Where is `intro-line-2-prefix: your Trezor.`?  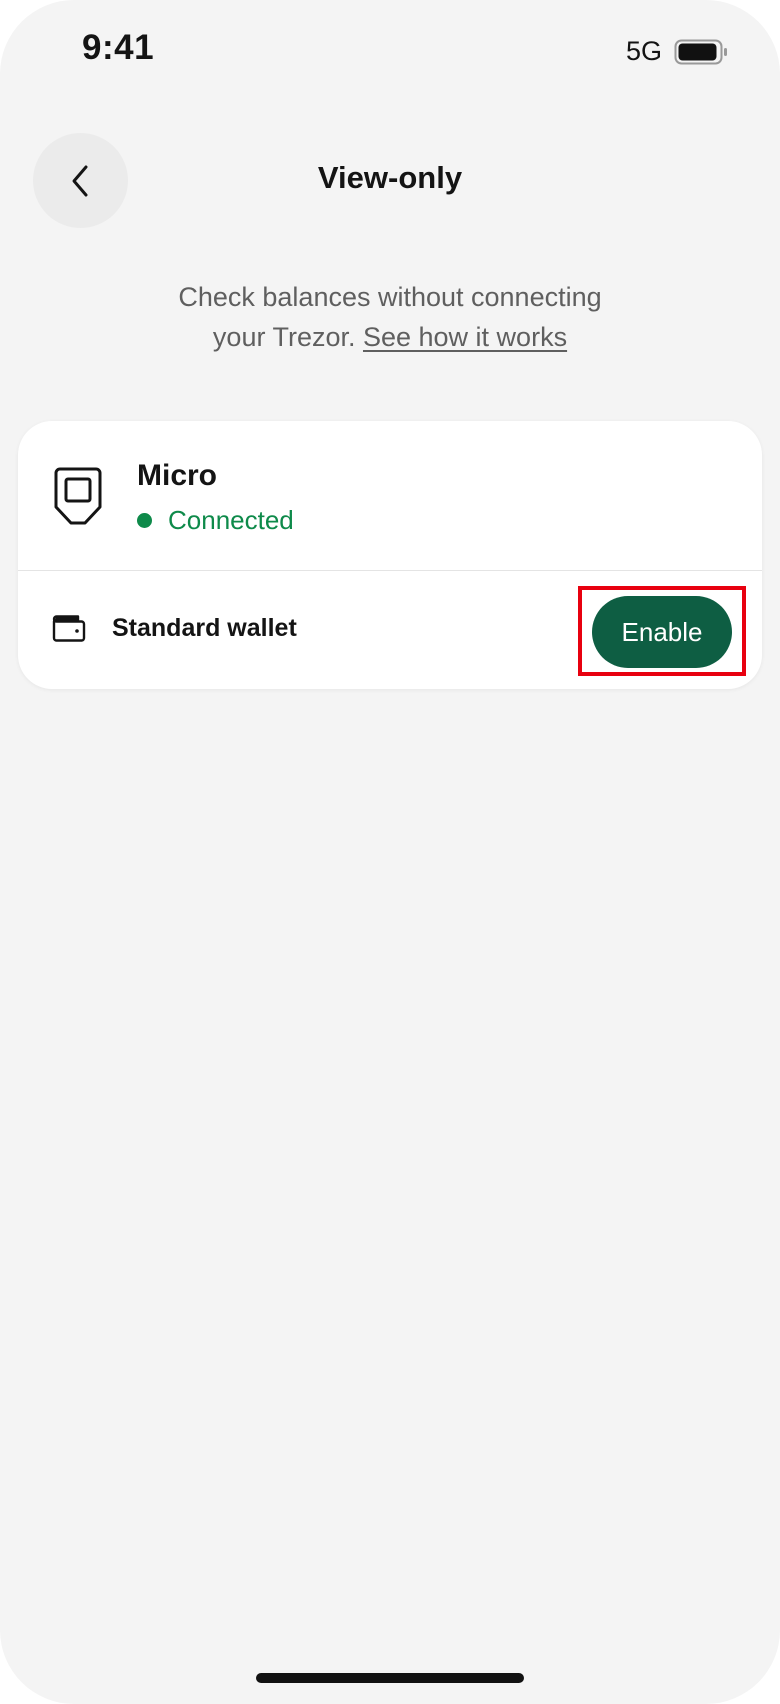 intro-line-2-prefix: your Trezor. is located at coordinates (287, 337).